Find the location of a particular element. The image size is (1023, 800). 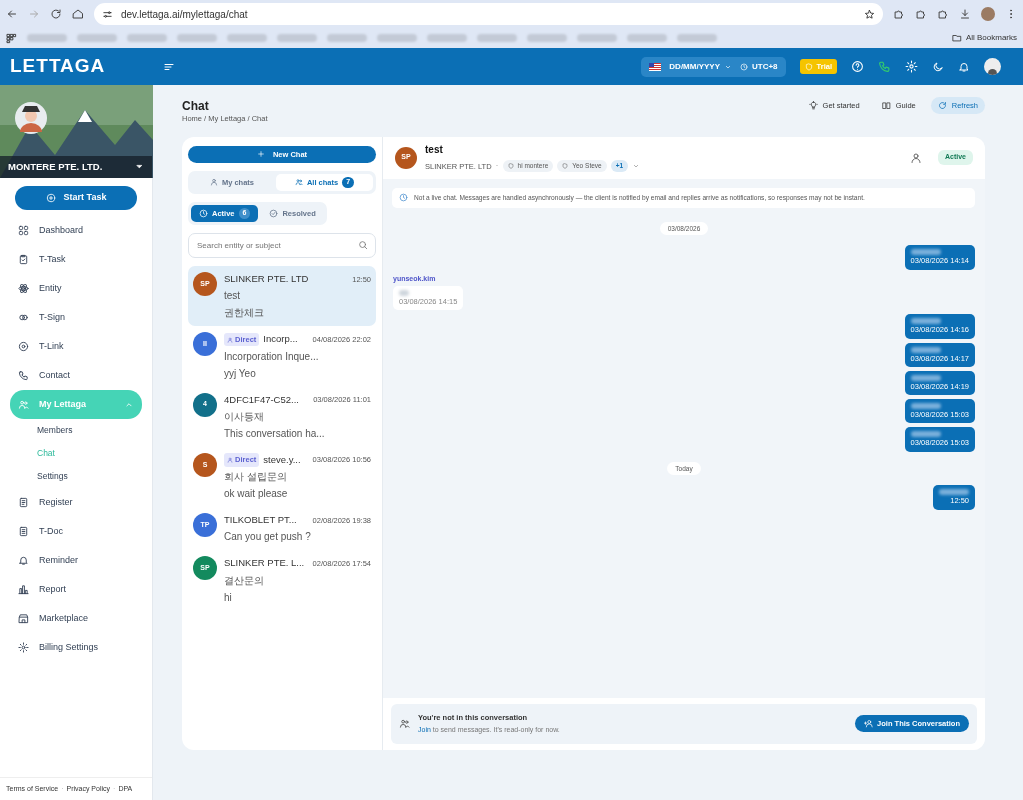

conversation-name: SLINKER PTE. LTD is located at coordinates (266, 279).